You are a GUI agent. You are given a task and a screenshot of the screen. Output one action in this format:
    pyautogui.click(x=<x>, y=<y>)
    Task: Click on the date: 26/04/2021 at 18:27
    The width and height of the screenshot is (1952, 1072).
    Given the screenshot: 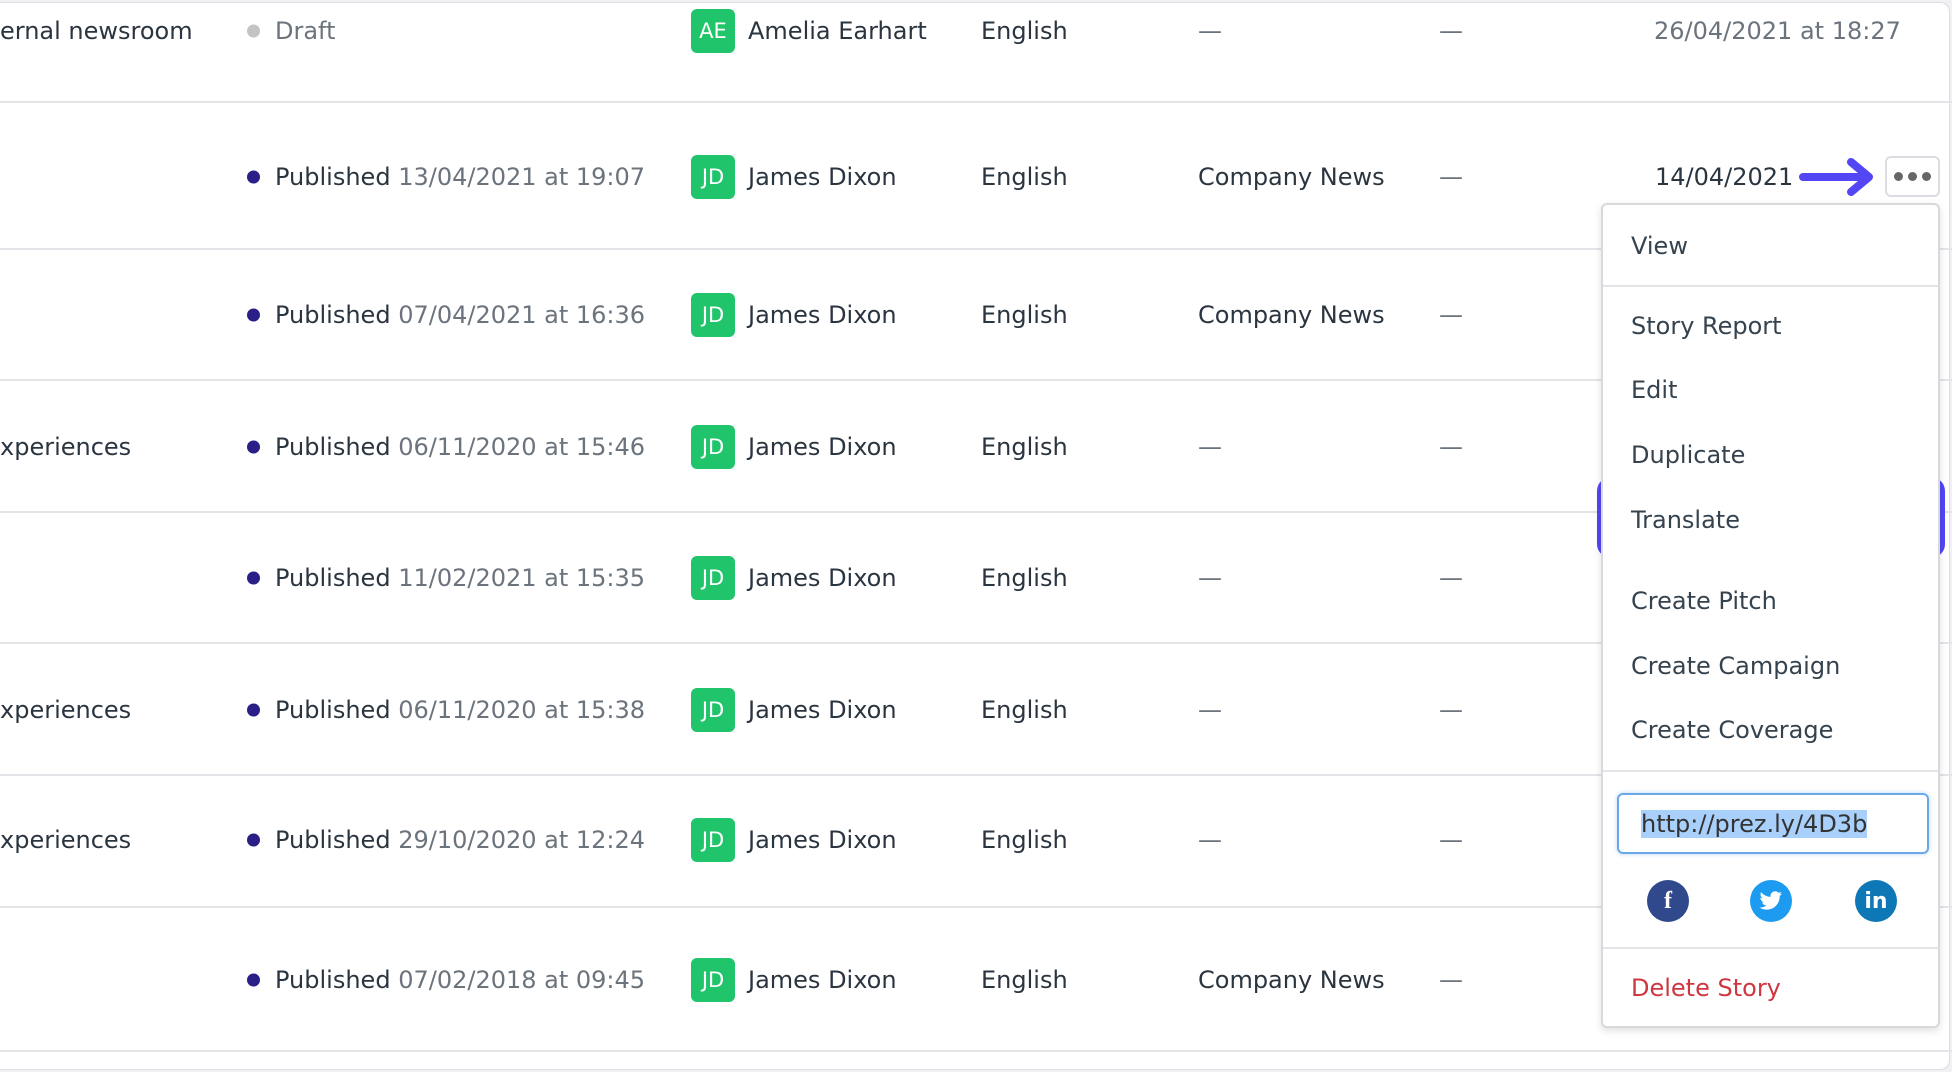 What is the action you would take?
    pyautogui.click(x=1777, y=31)
    